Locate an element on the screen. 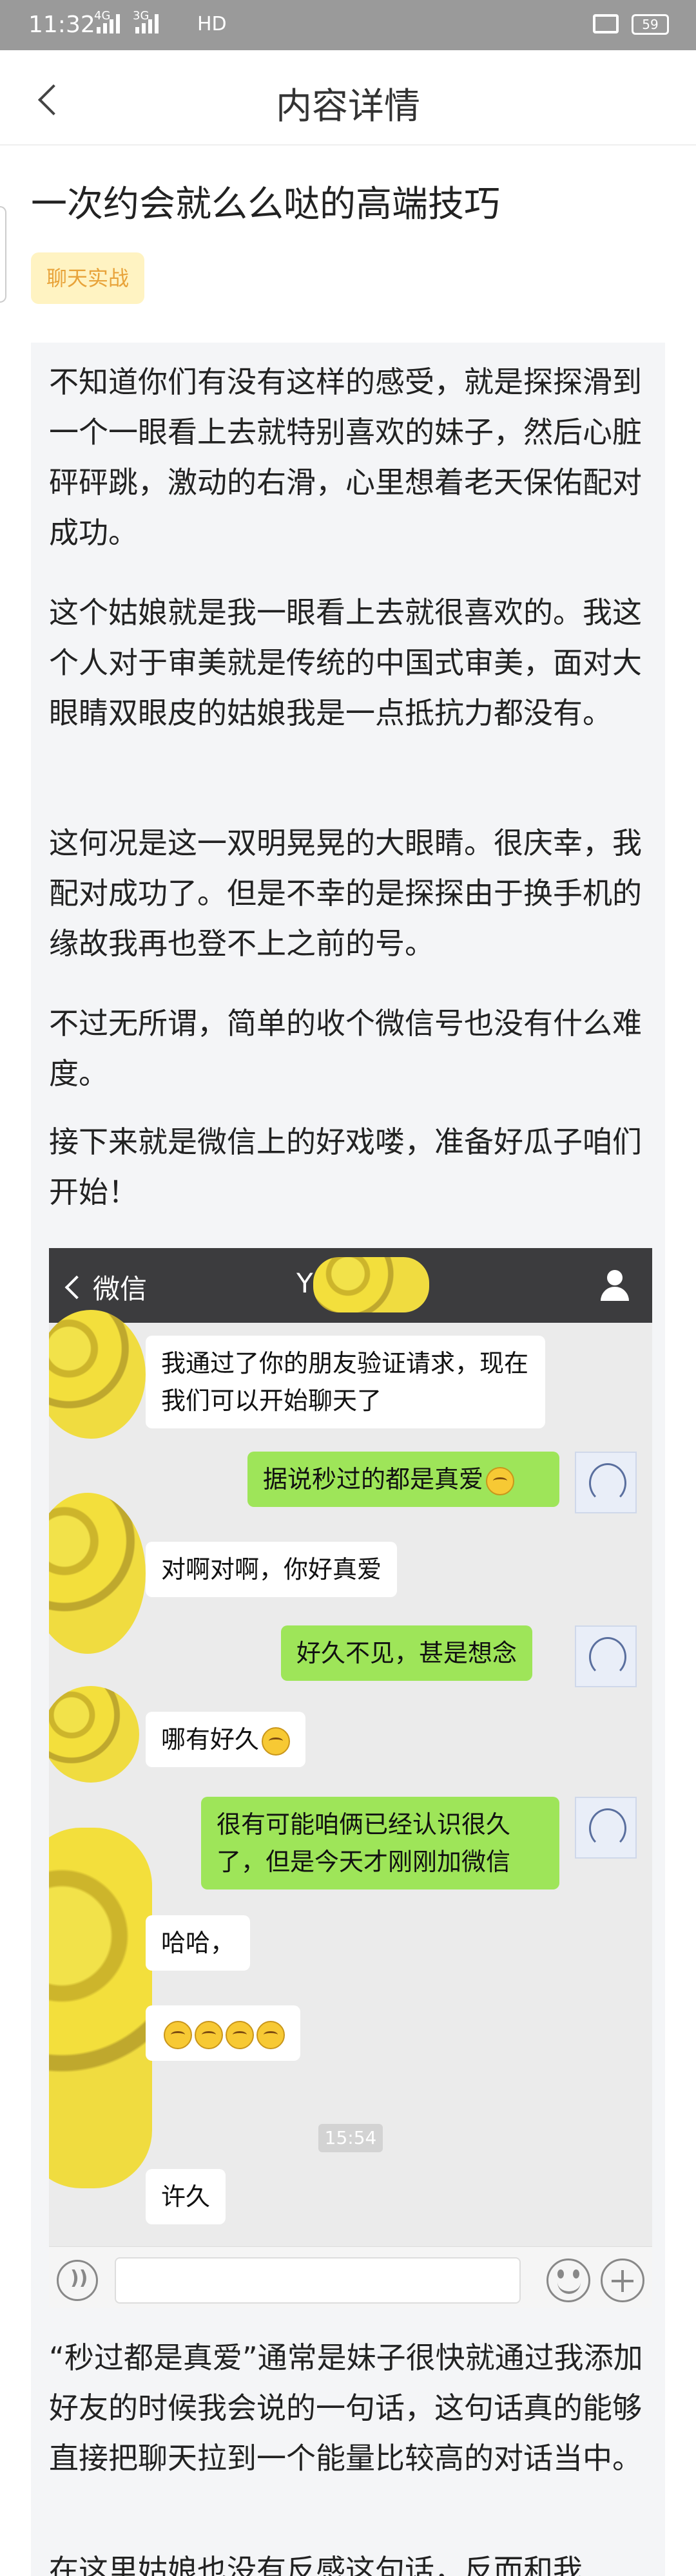 The height and width of the screenshot is (2576, 696). blurred-name-mask is located at coordinates (371, 1285).